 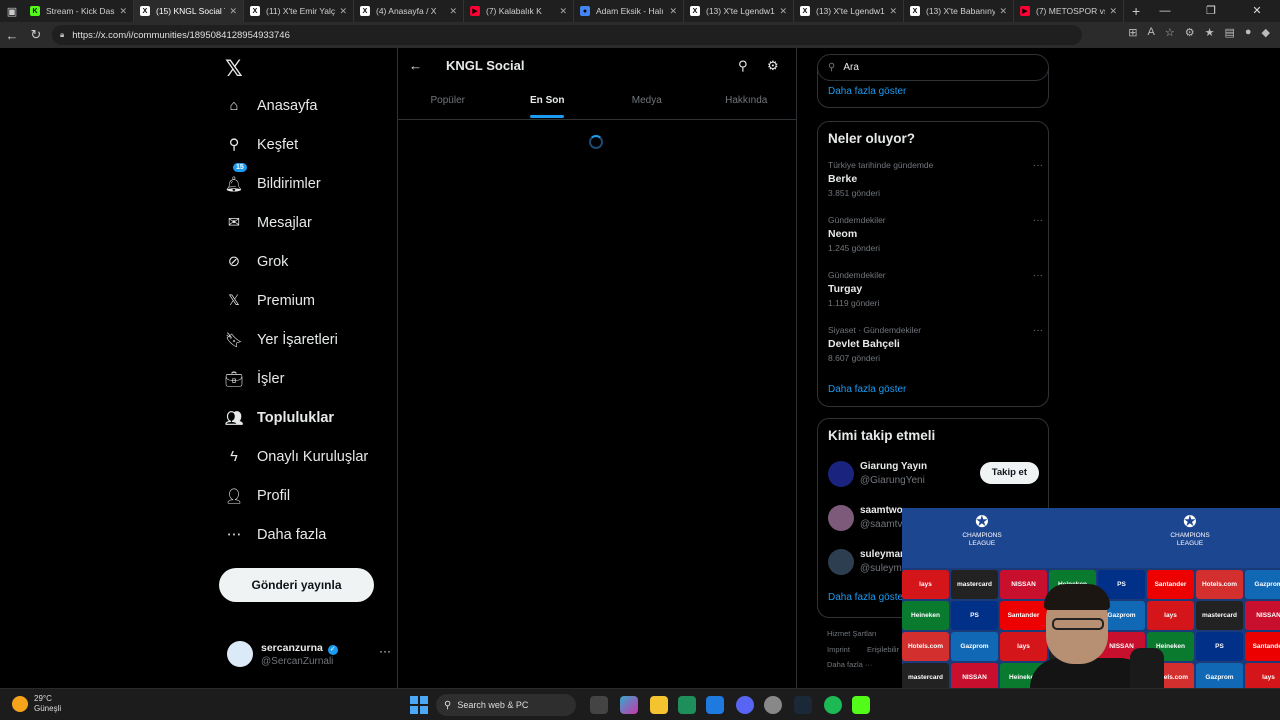 What do you see at coordinates (36, 704) in the screenshot?
I see `weather-widget: 29°C Güneşli` at bounding box center [36, 704].